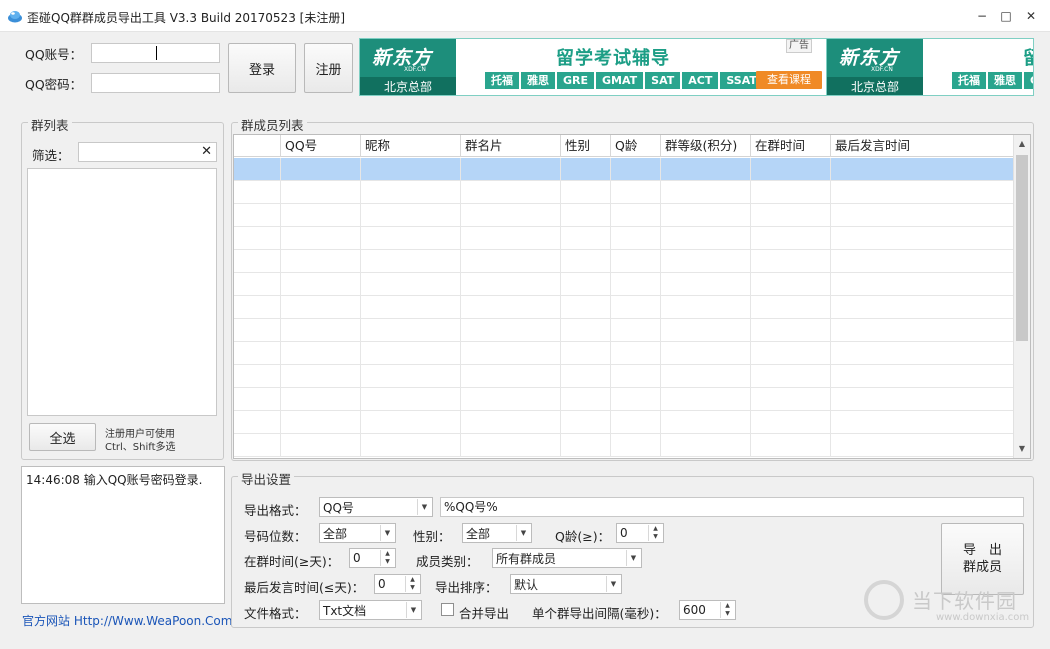 The height and width of the screenshot is (649, 1050). I want to click on interval-stepper: 600 ▲ ▼, so click(707, 610).